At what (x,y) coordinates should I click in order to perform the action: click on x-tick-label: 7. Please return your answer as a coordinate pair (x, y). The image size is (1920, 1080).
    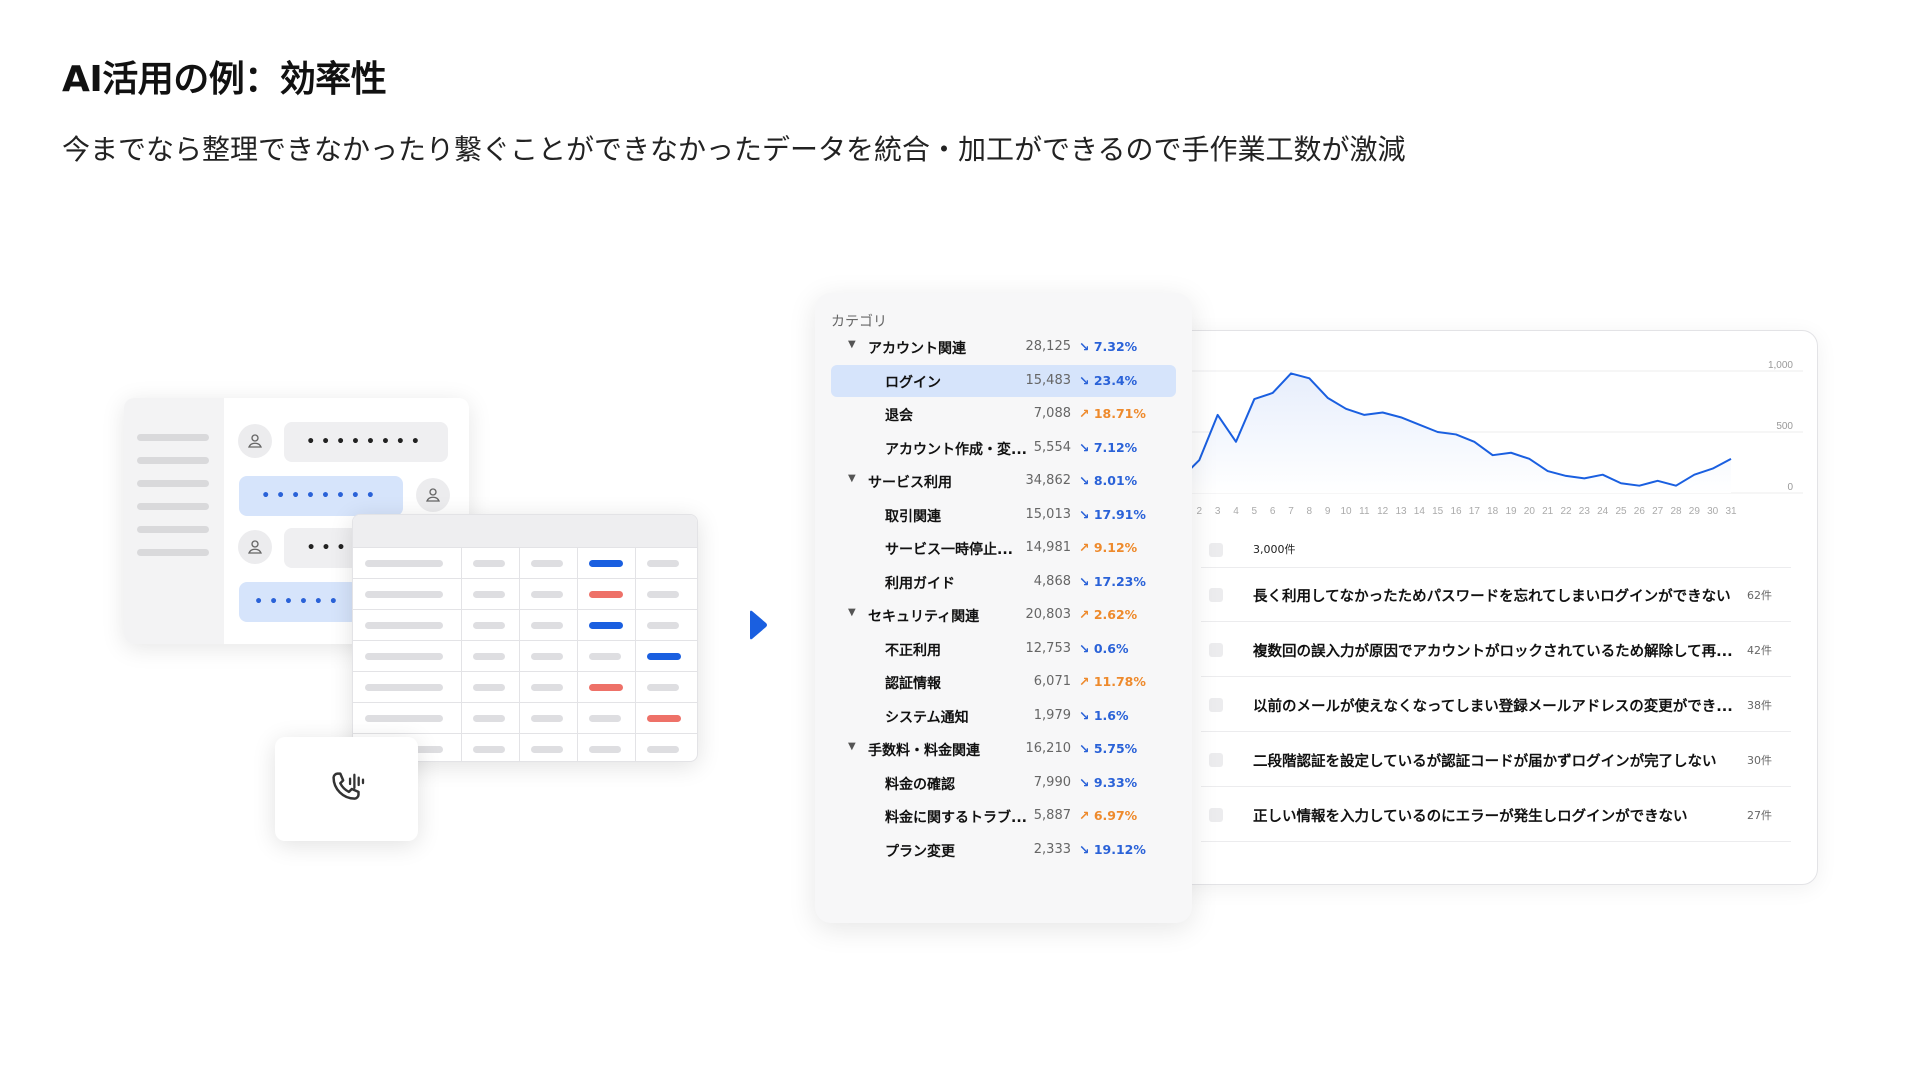
    Looking at the image, I should click on (1291, 511).